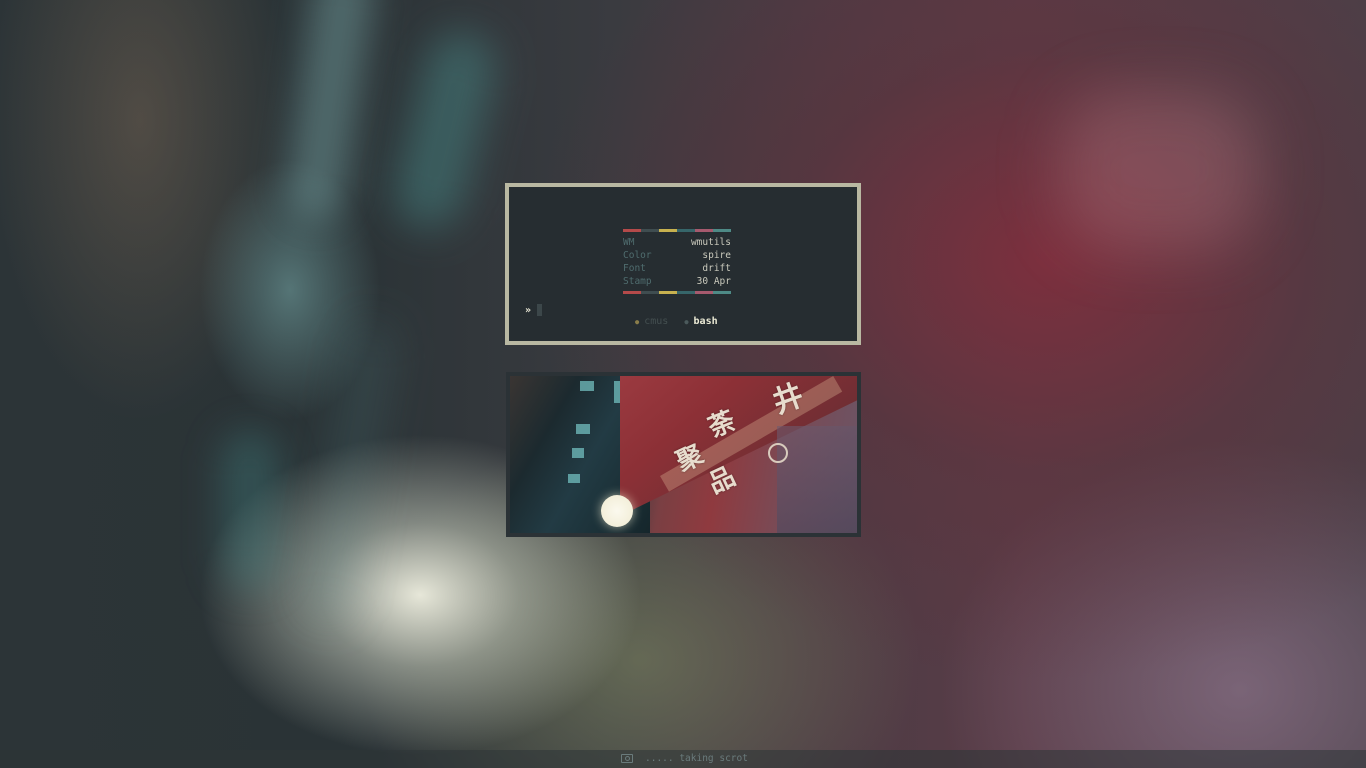  I want to click on shell-prompt: », so click(534, 310).